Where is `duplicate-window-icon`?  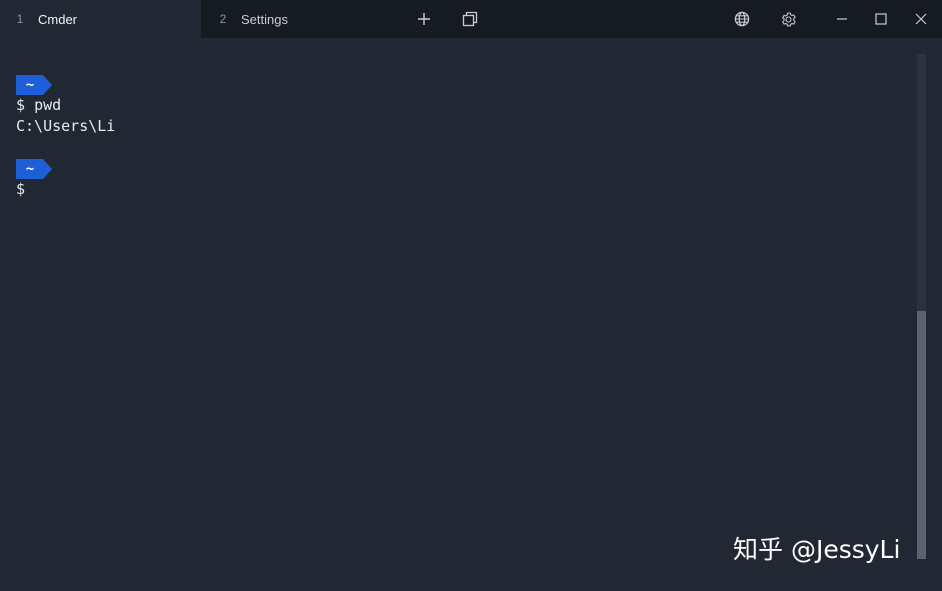 duplicate-window-icon is located at coordinates (470, 19).